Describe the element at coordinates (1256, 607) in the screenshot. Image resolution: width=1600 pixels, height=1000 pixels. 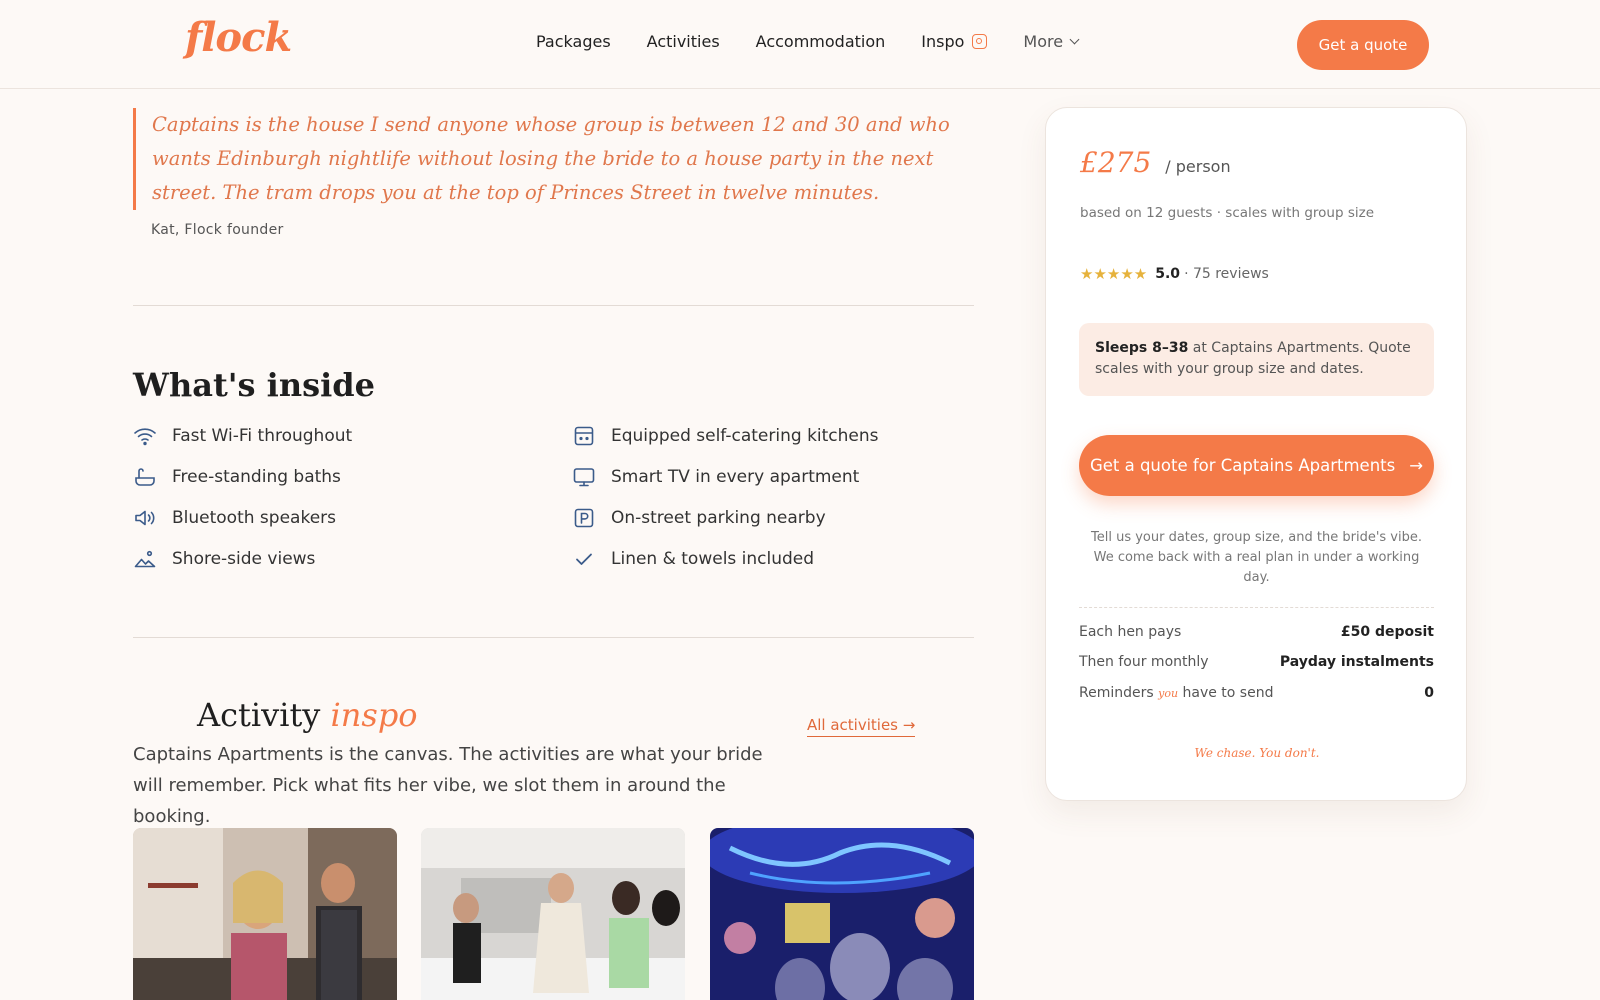
I see `card-divider` at that location.